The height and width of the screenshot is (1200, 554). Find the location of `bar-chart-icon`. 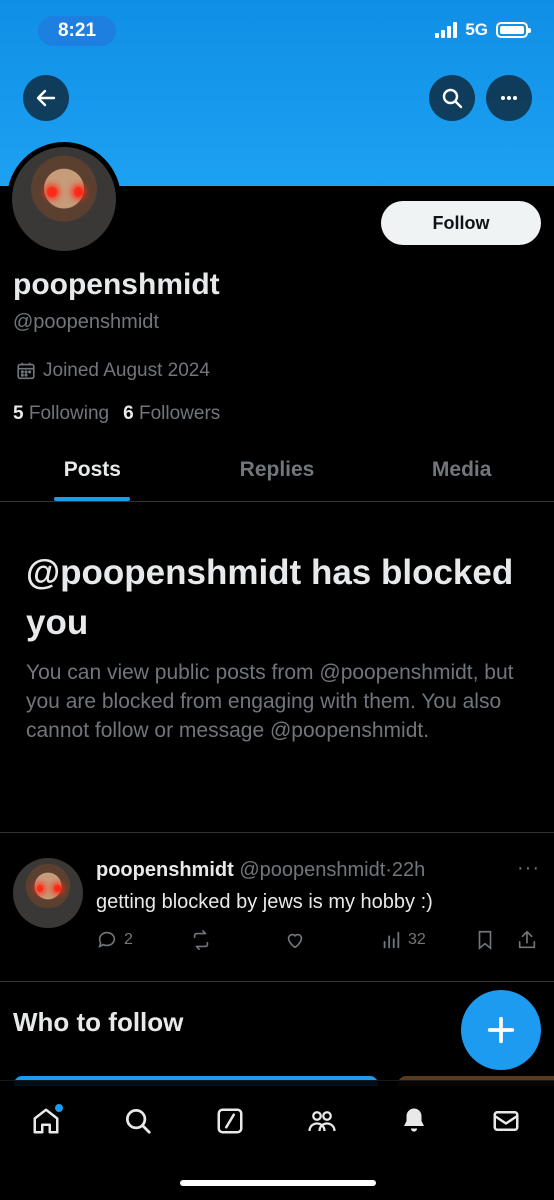

bar-chart-icon is located at coordinates (391, 940).